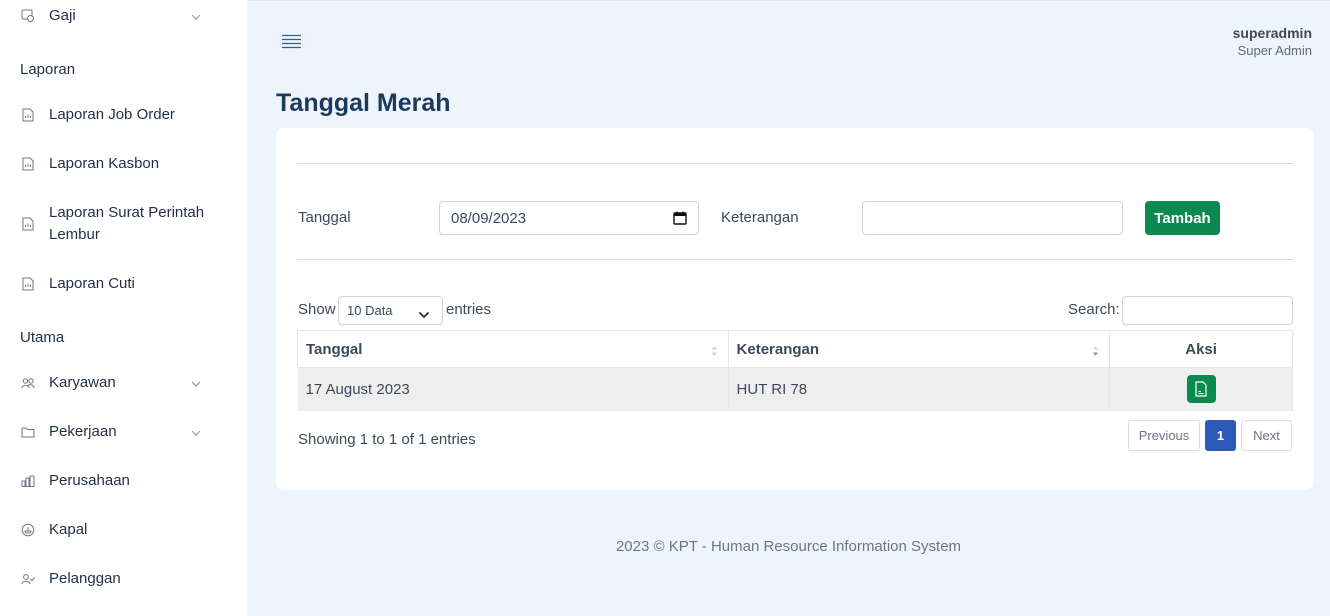 The width and height of the screenshot is (1330, 616). What do you see at coordinates (127, 223) in the screenshot?
I see `sidebar-item-label: Laporan Surat Perintah Lembur` at bounding box center [127, 223].